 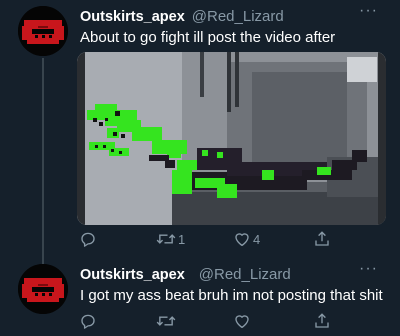 I want to click on retweet-button, so click(x=167, y=321).